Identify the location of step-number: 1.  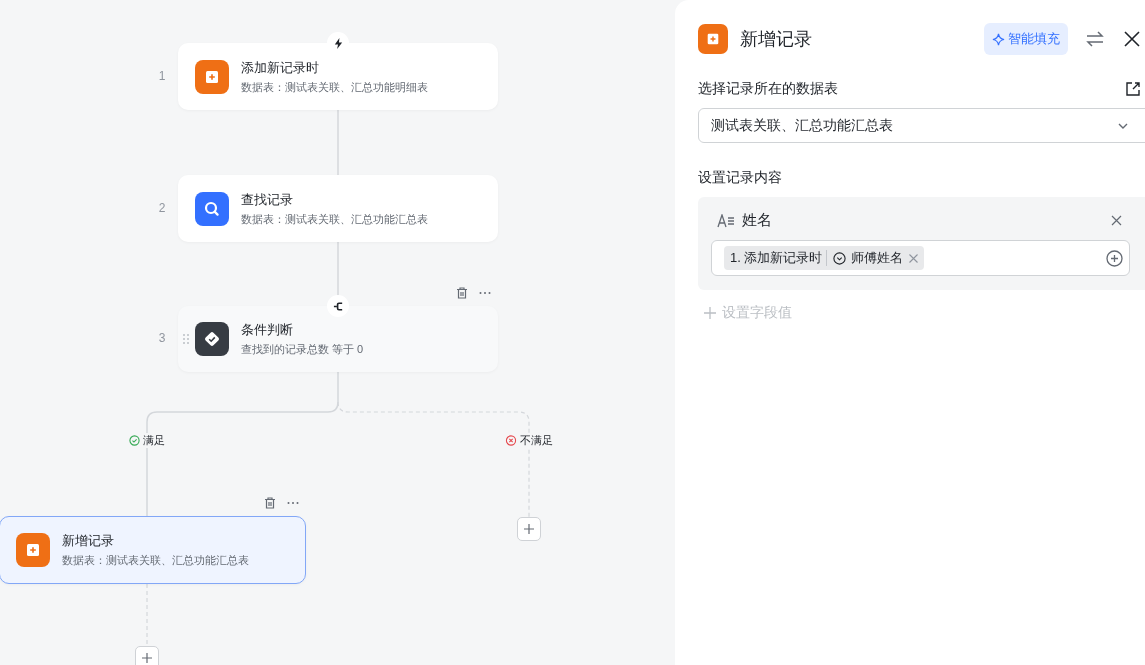
(162, 75).